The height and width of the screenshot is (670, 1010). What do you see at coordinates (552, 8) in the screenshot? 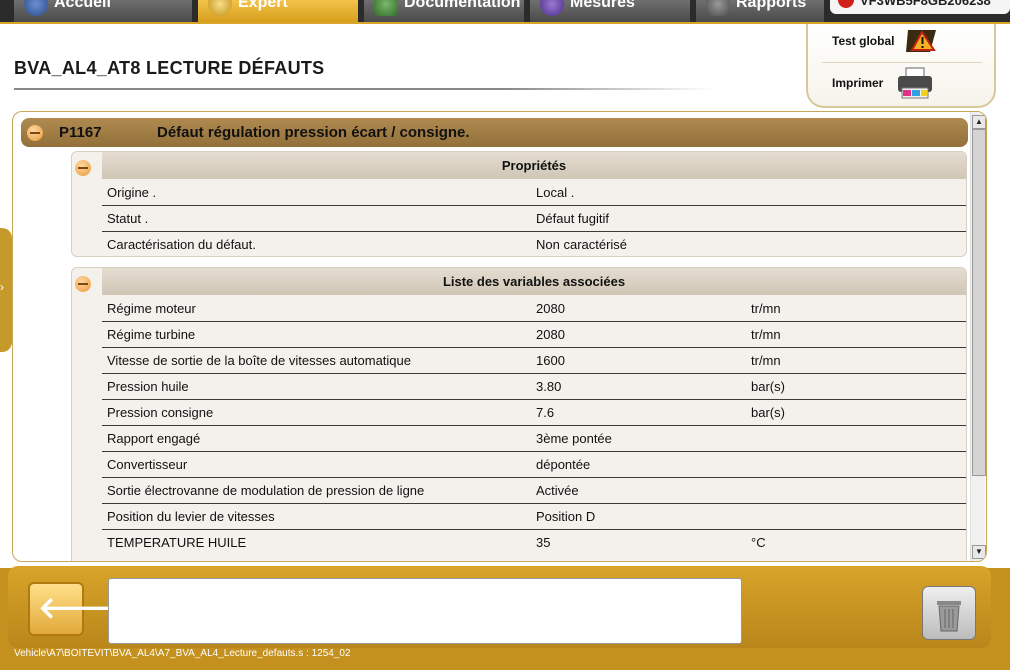
I see `meter-icon` at bounding box center [552, 8].